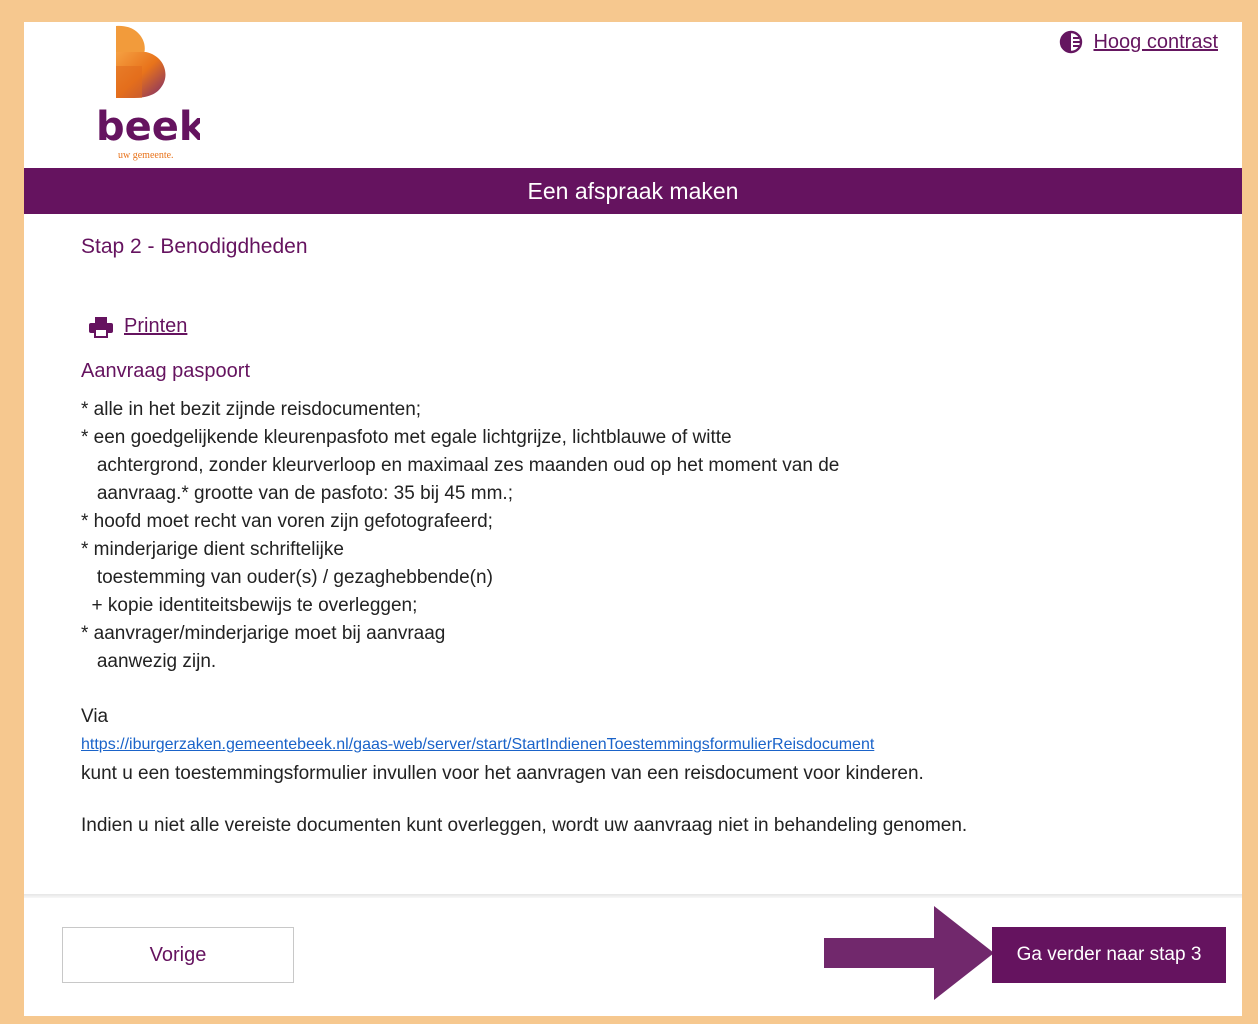 Image resolution: width=1258 pixels, height=1024 pixels. What do you see at coordinates (178, 955) in the screenshot?
I see `previous-button: Vorige` at bounding box center [178, 955].